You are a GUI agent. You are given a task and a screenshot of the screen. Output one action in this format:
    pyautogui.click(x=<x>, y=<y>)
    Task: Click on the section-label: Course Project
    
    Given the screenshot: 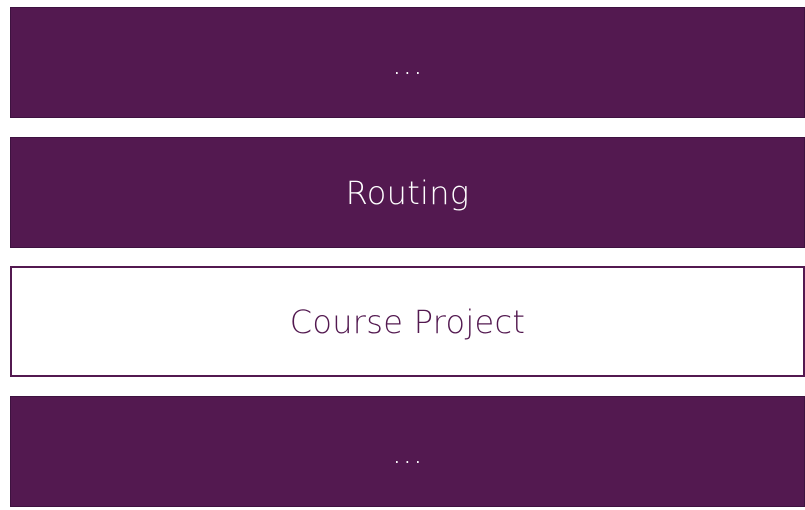 What is the action you would take?
    pyautogui.click(x=407, y=321)
    